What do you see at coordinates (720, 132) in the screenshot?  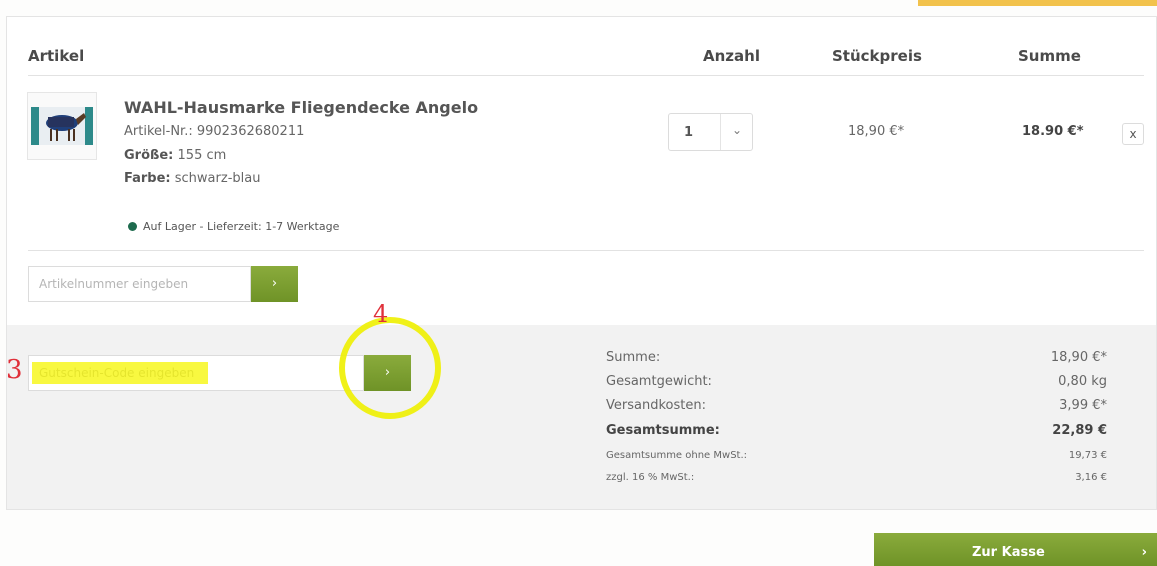 I see `quantity-divider` at bounding box center [720, 132].